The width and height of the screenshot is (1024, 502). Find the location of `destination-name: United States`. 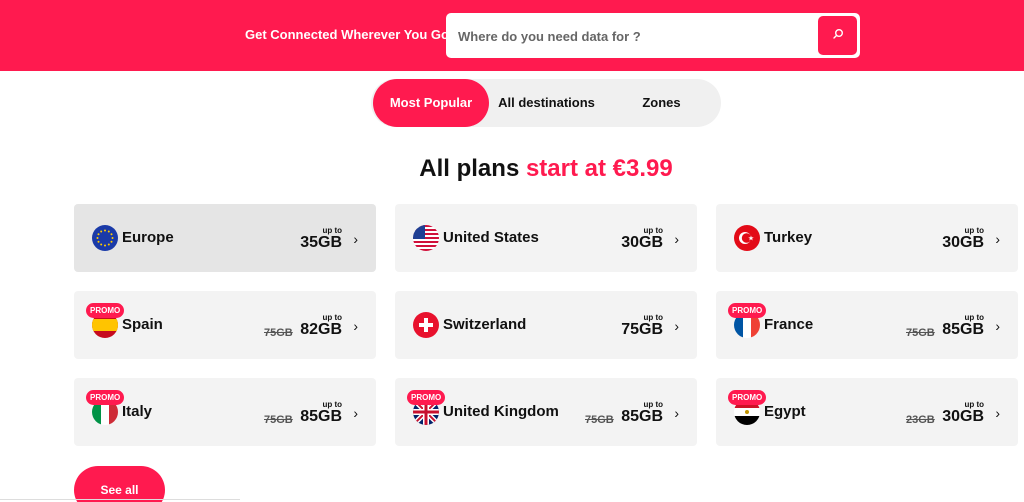

destination-name: United States is located at coordinates (491, 237).